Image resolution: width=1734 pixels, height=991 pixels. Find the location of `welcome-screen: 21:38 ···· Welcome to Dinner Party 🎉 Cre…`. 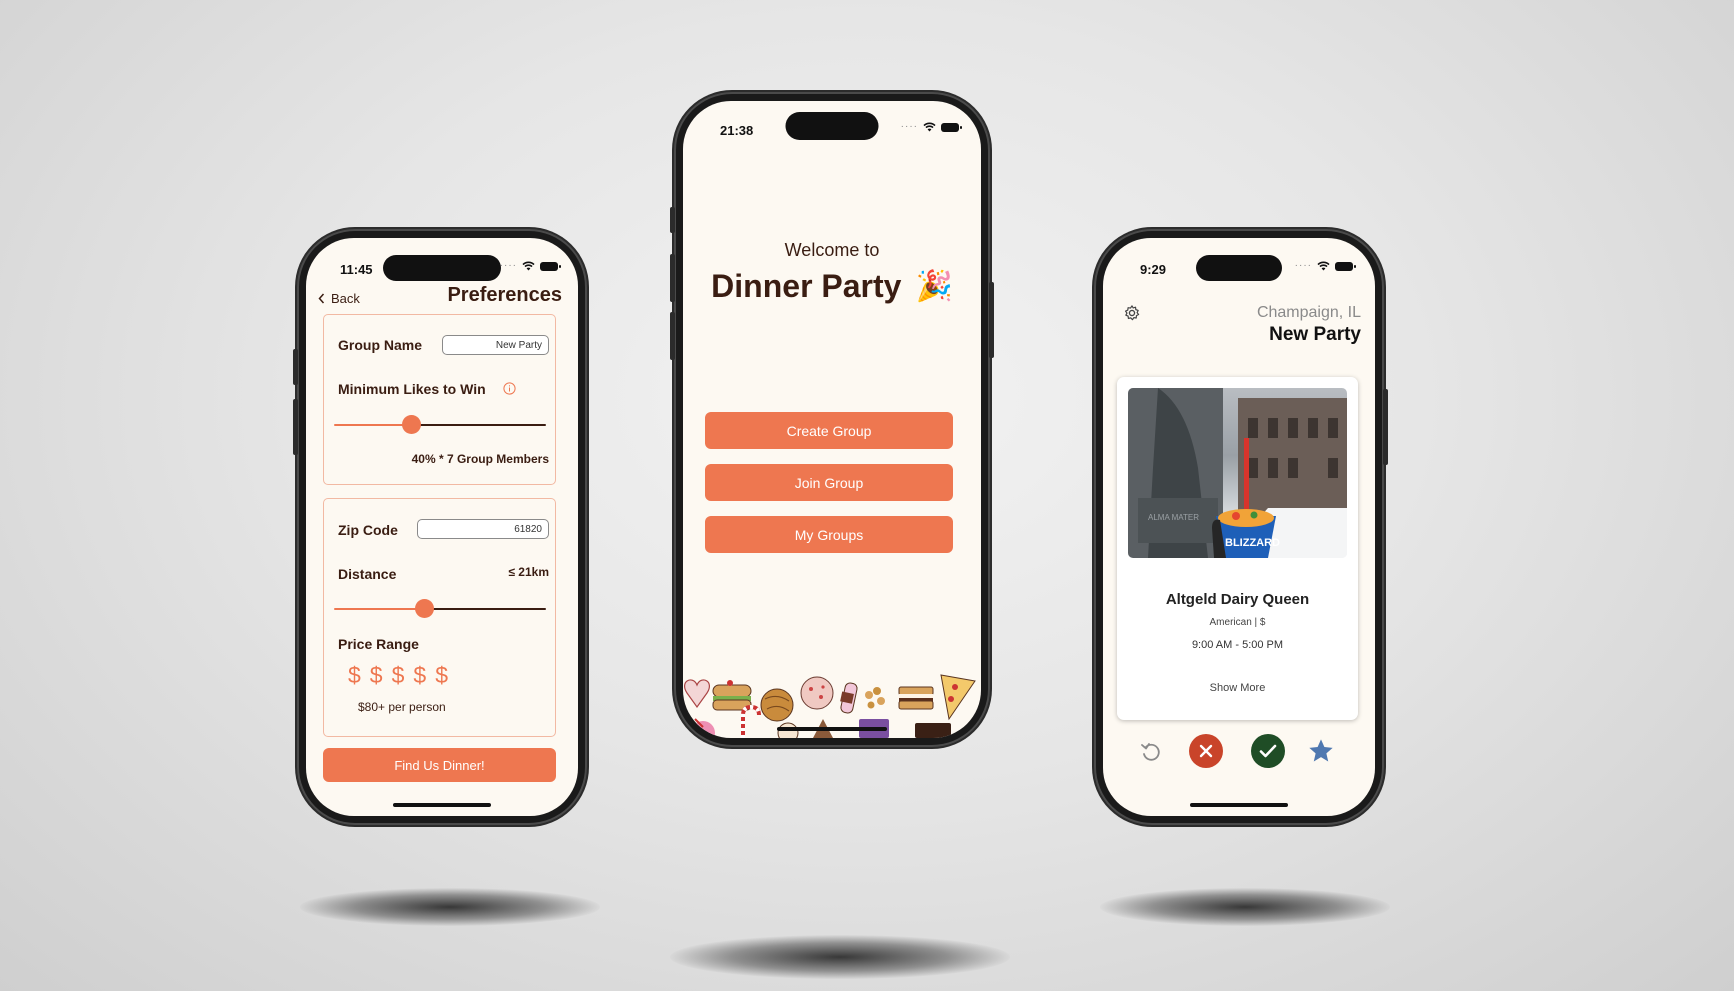

welcome-screen: 21:38 ···· Welcome to Dinner Party 🎉 Cre… is located at coordinates (832, 419).